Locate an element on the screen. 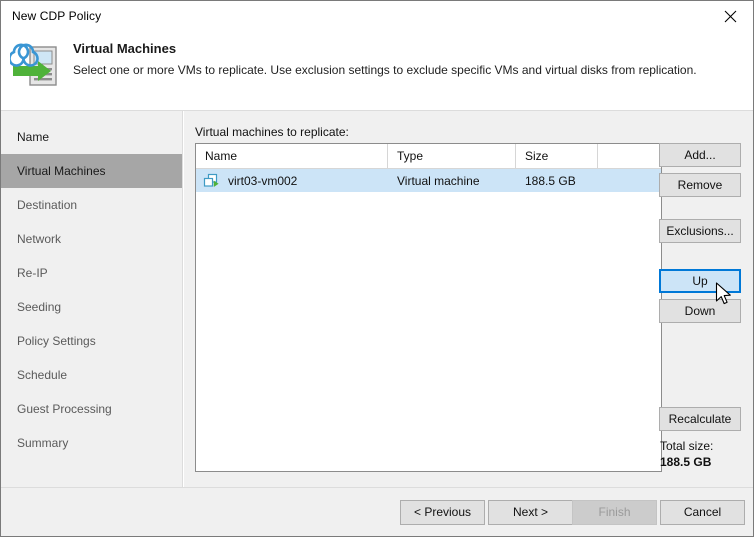 This screenshot has height=537, width=754. cell-name: virt03-vm002 is located at coordinates (292, 181).